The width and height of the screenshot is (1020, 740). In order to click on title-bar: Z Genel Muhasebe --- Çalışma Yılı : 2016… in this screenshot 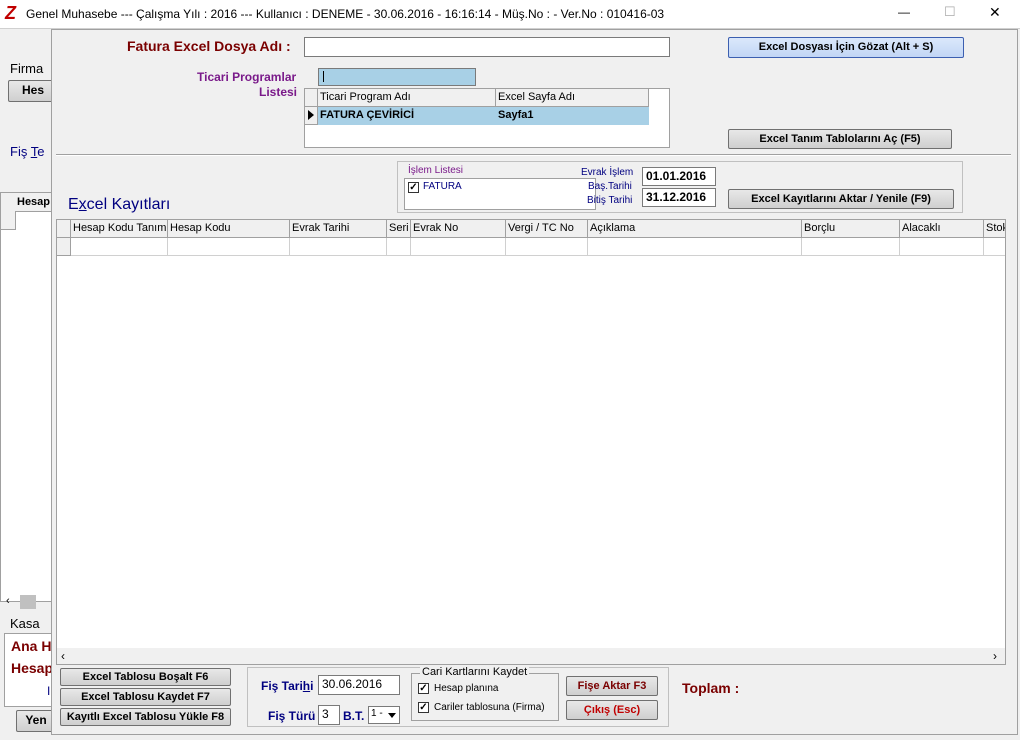, I will do `click(510, 14)`.